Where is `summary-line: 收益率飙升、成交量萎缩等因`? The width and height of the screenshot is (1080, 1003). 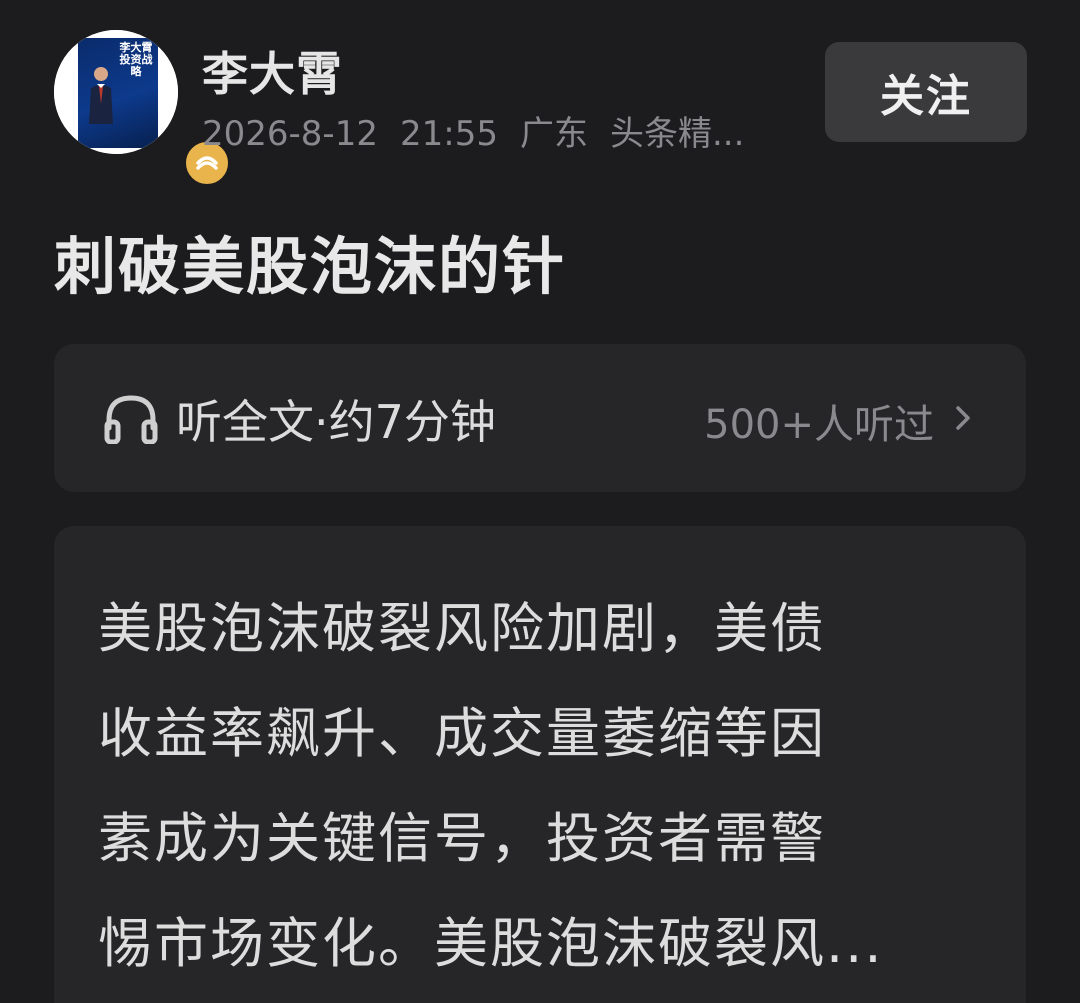 summary-line: 收益率飙升、成交量萎缩等因 is located at coordinates (462, 733).